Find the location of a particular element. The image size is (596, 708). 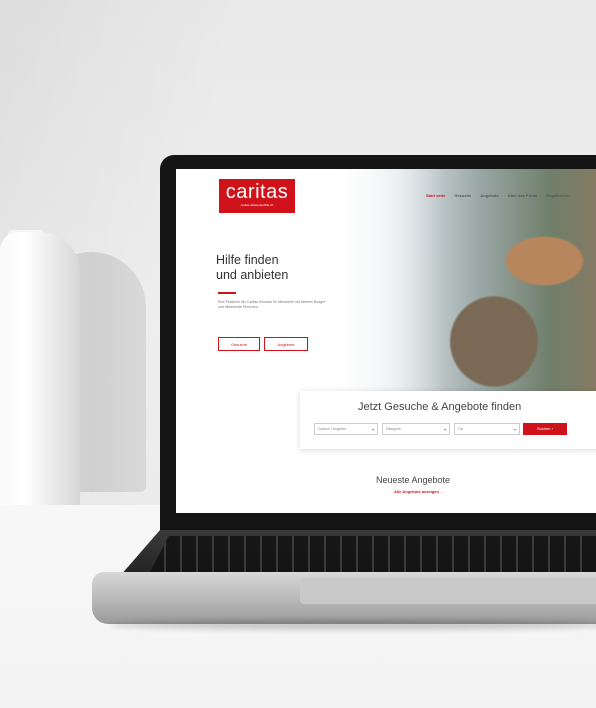

category-select-value: Gesuch / Angebot is located at coordinates (332, 429).